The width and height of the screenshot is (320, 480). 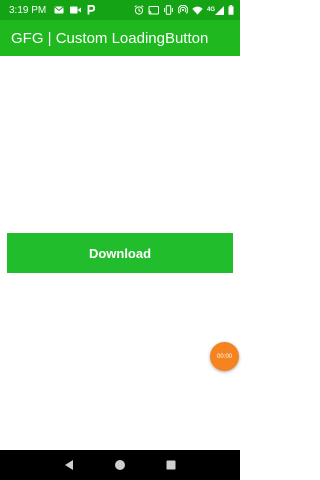 What do you see at coordinates (110, 38) in the screenshot?
I see `app-title: GFG | Custom LoadingButton` at bounding box center [110, 38].